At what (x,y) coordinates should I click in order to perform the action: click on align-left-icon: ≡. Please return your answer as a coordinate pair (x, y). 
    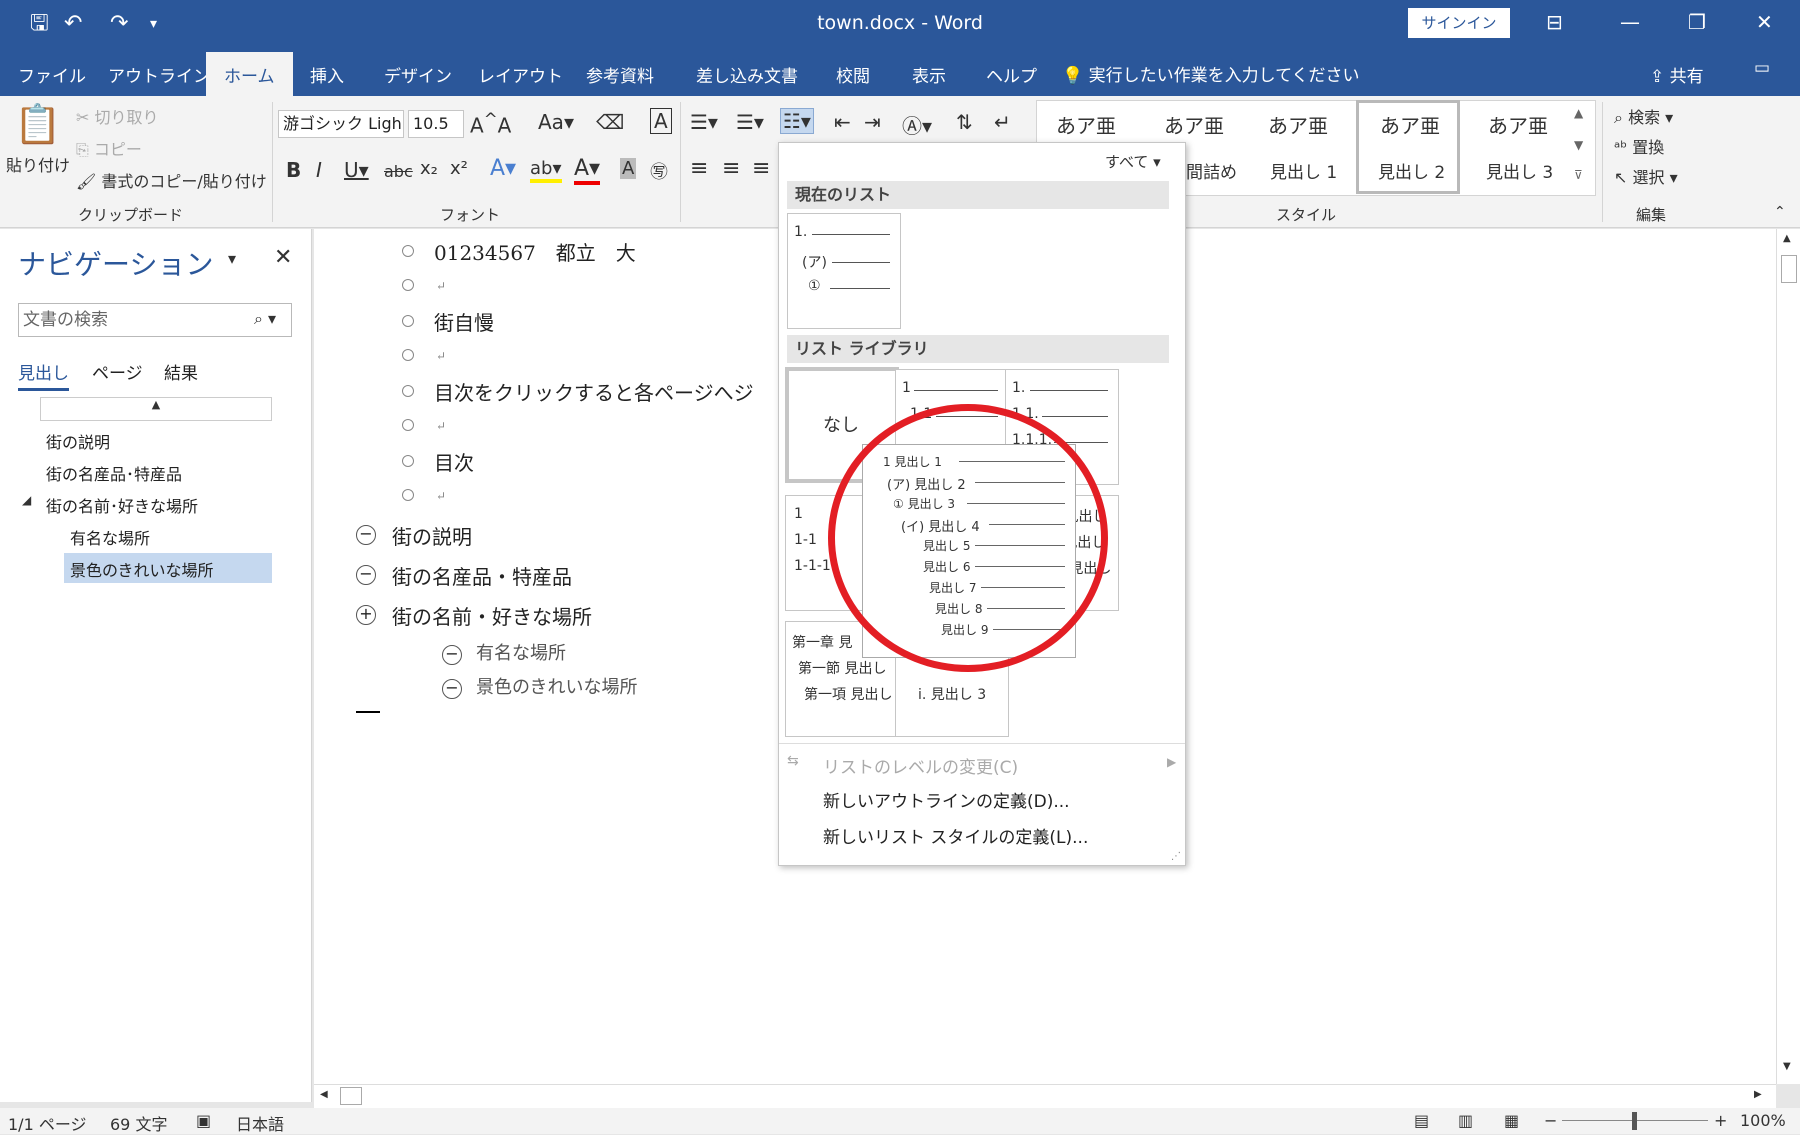
    Looking at the image, I should click on (699, 168).